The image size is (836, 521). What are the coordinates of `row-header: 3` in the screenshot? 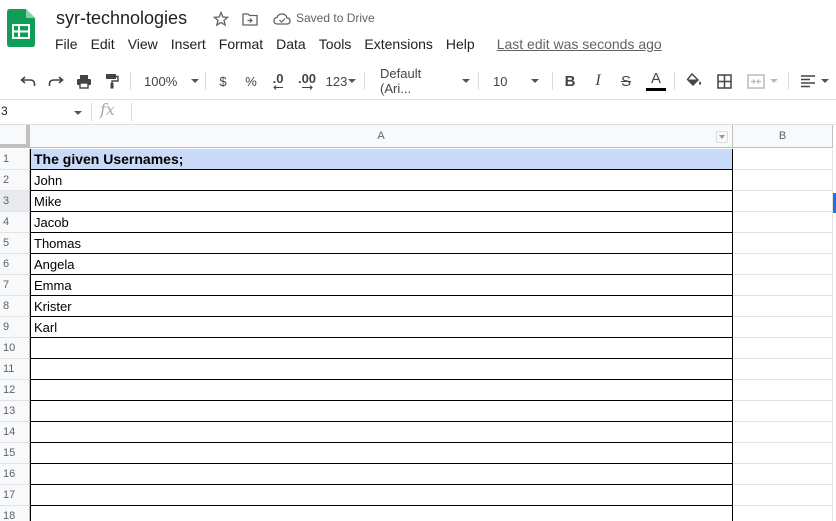 It's located at (15, 201).